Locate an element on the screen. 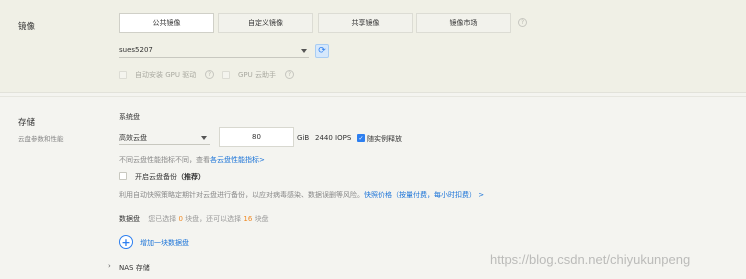 This screenshot has width=746, height=279. tab-custom-image: 自定义镜像 is located at coordinates (265, 23).